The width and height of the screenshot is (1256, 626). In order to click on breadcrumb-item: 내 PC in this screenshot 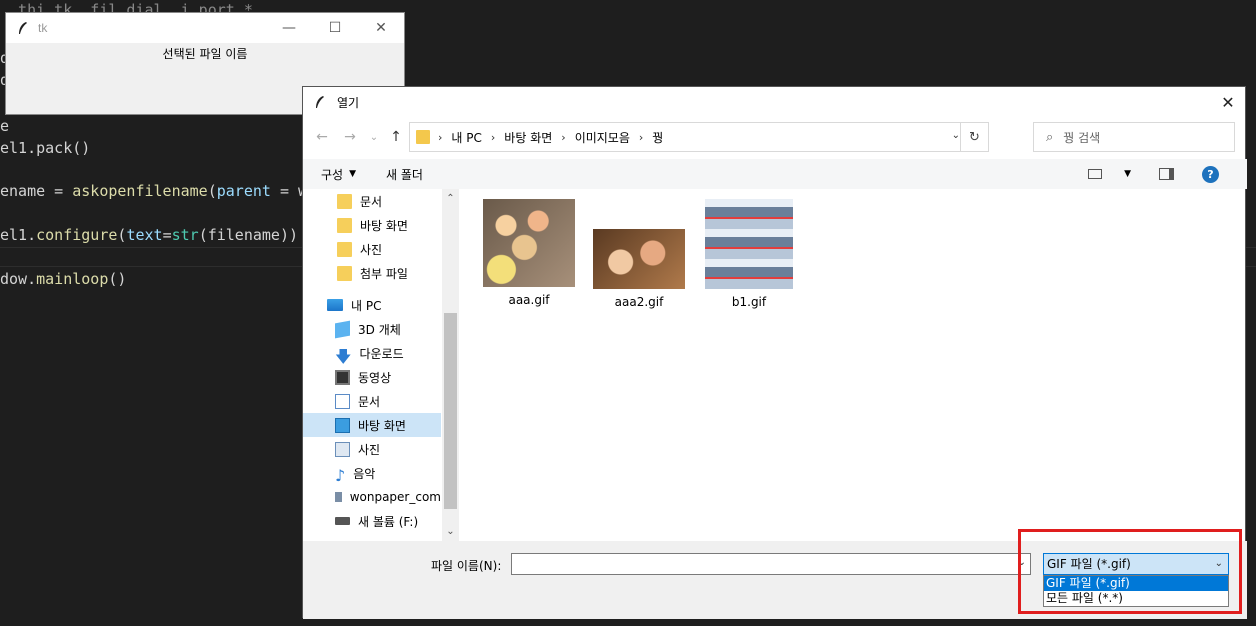, I will do `click(466, 137)`.